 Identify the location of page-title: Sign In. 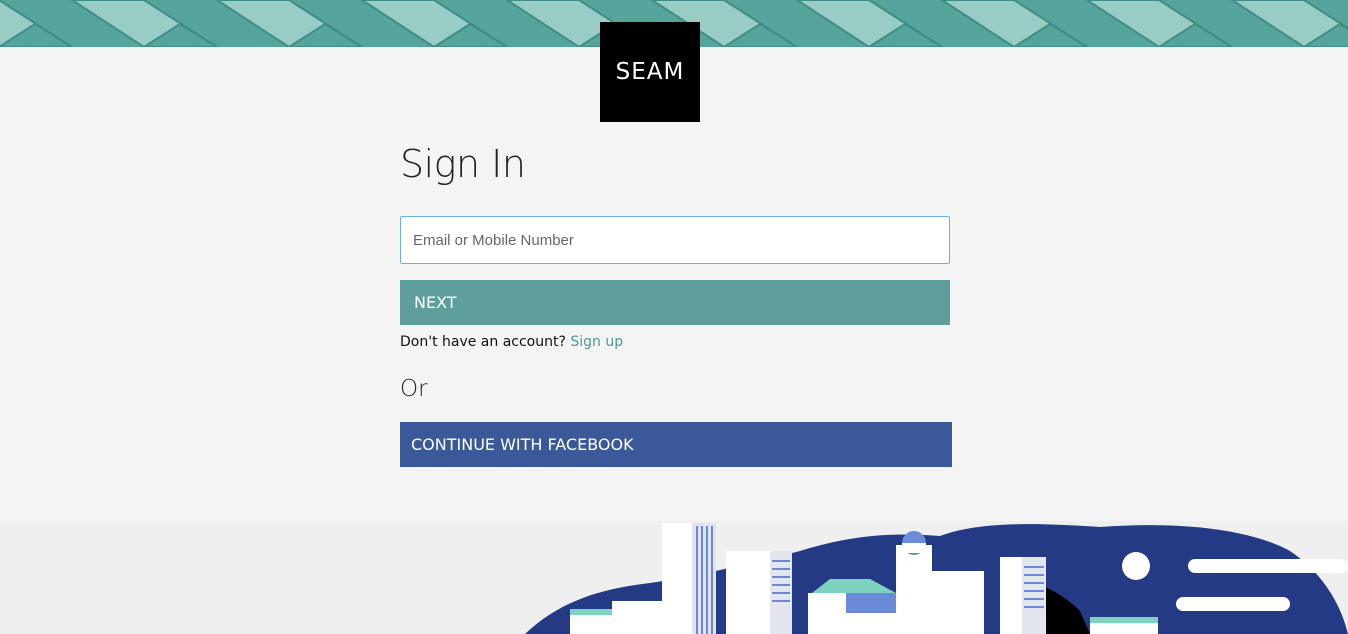
(463, 164).